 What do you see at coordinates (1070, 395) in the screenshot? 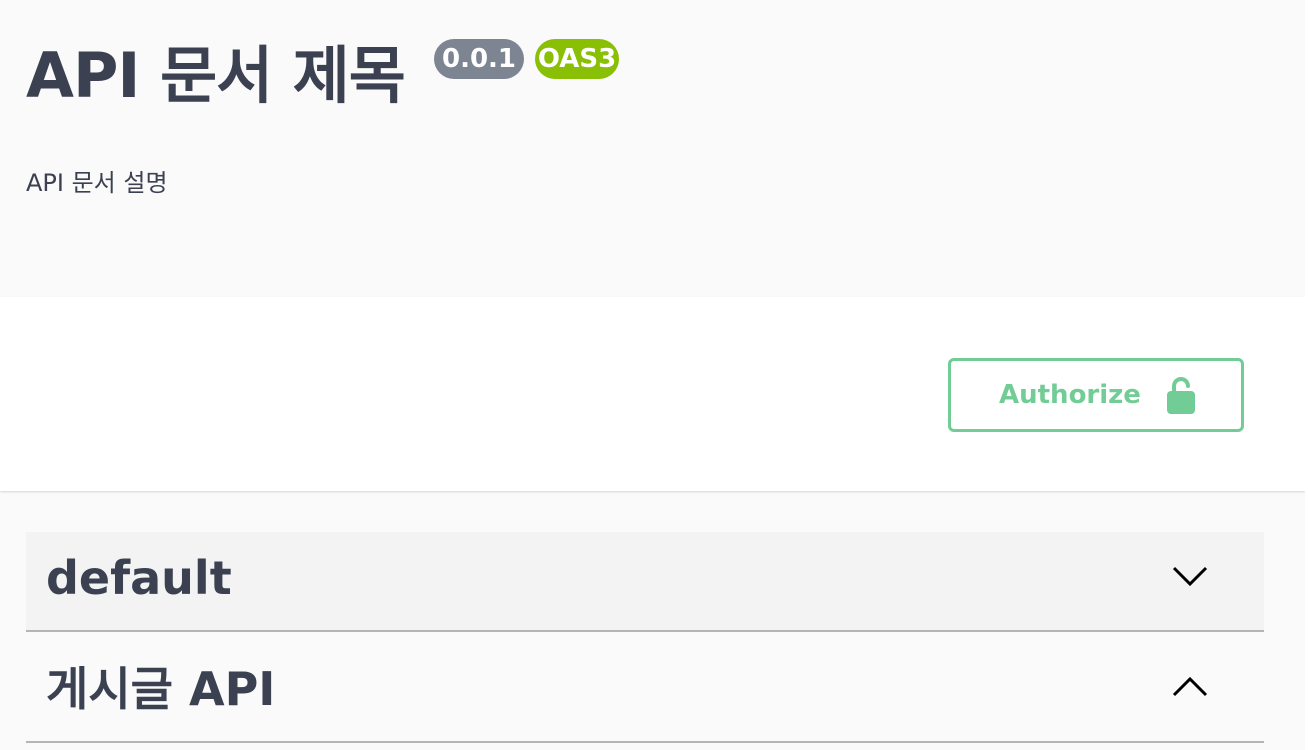
I see `authorize-button-label: Authorize` at bounding box center [1070, 395].